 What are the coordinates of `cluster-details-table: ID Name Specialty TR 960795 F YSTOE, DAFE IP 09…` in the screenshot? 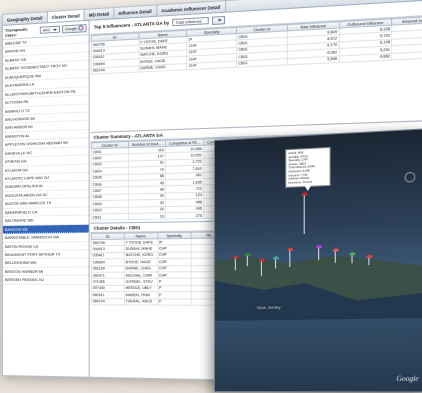 It's located at (159, 268).